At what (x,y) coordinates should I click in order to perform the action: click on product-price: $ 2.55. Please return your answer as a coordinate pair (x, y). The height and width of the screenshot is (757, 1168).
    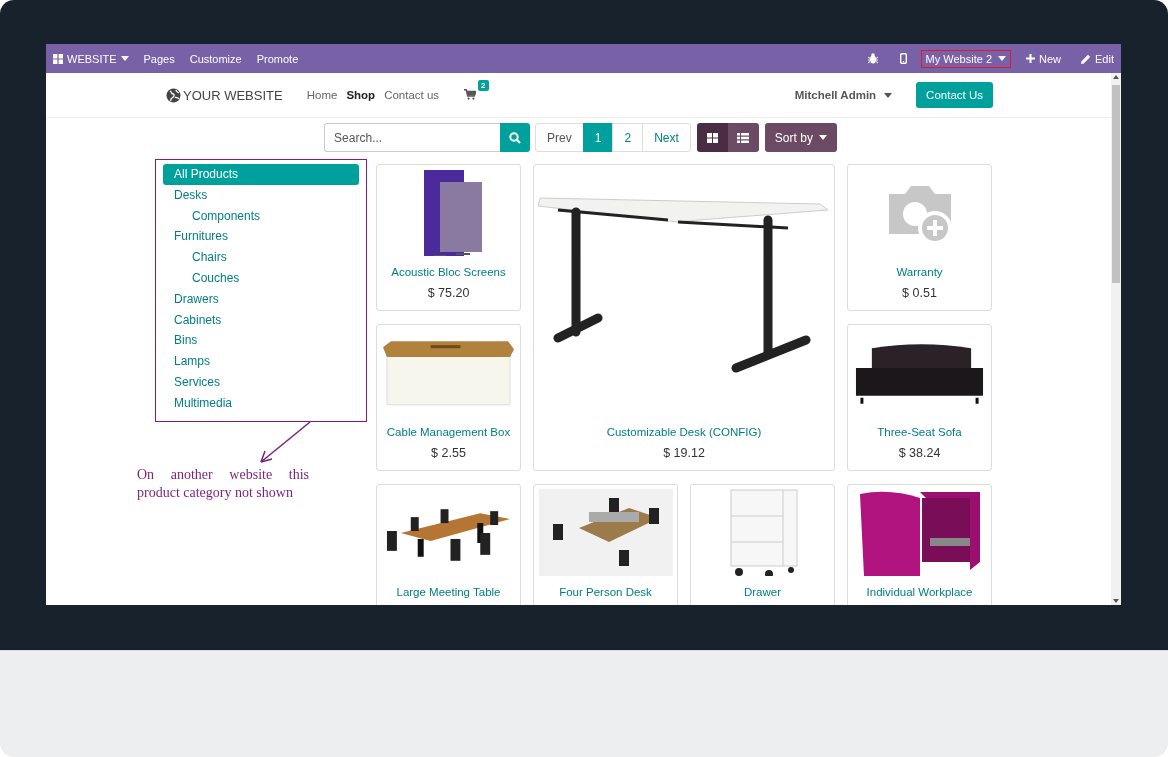
    Looking at the image, I should click on (448, 453).